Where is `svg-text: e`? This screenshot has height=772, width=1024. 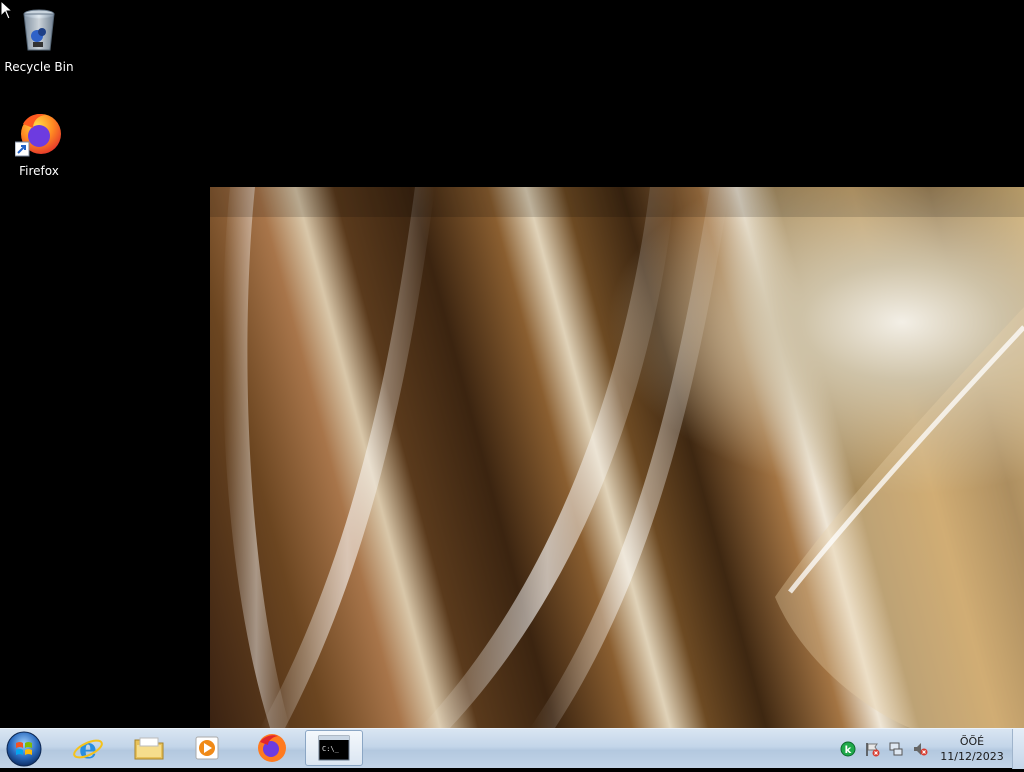 svg-text: e is located at coordinates (88, 748).